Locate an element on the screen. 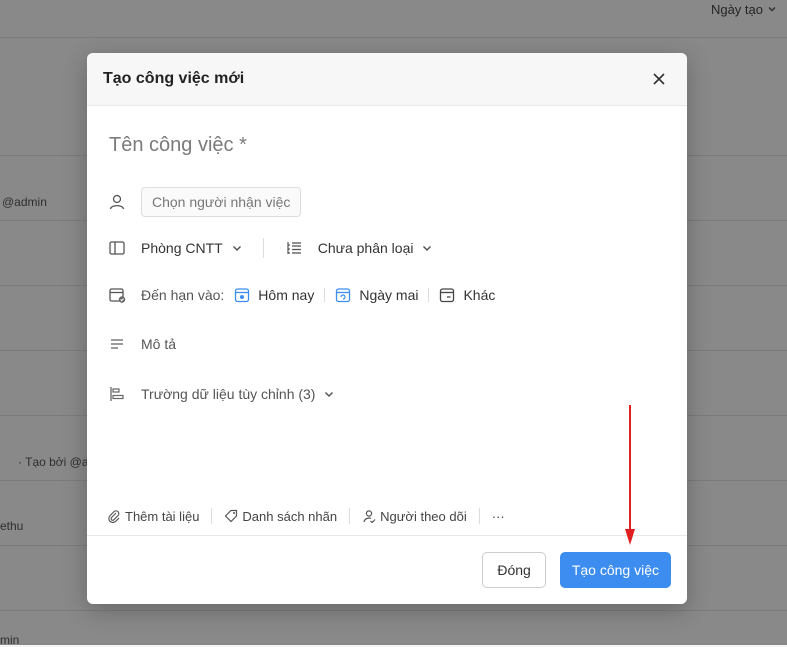 The height and width of the screenshot is (647, 787). tags-label: Danh sách nhãn is located at coordinates (290, 516).